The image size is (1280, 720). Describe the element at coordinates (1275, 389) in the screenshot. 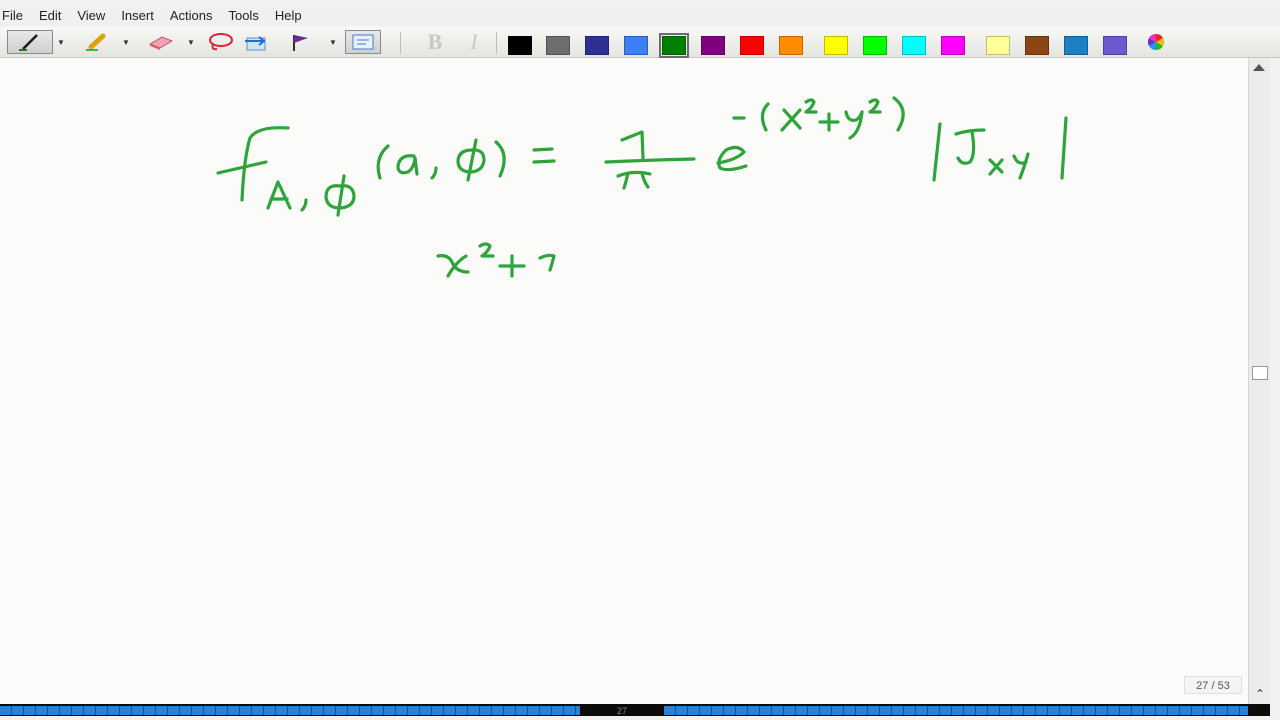

I see `window-edge` at that location.